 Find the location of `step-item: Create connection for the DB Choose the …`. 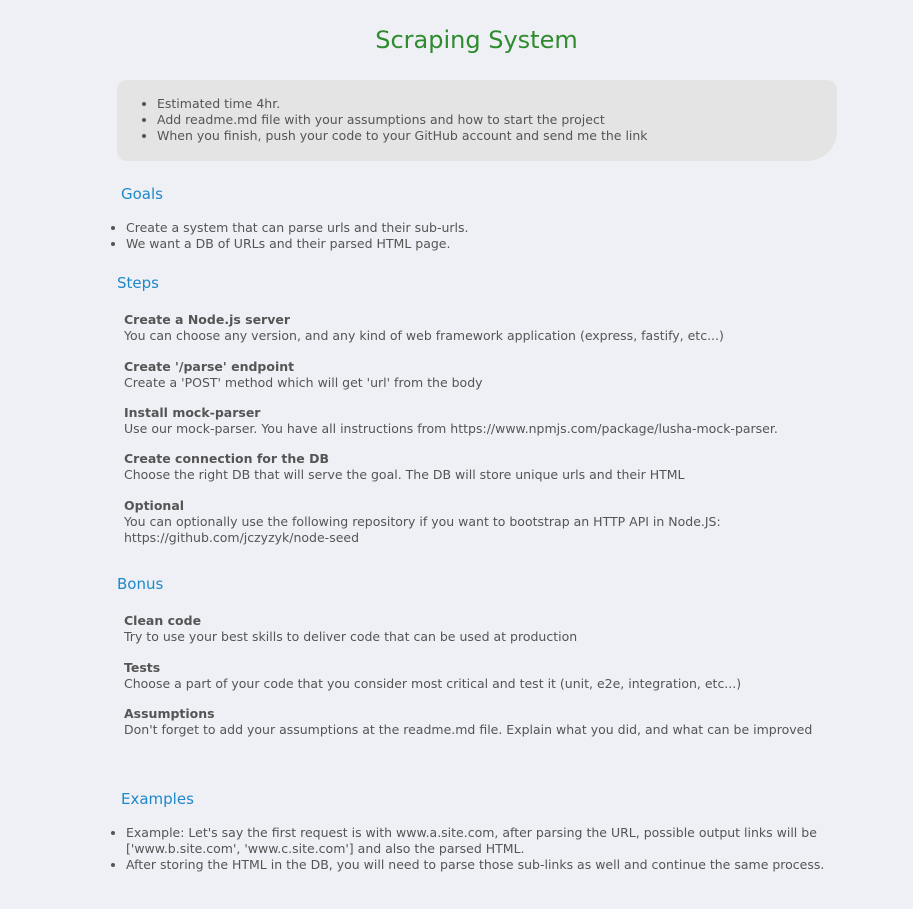

step-item: Create connection for the DB Choose the … is located at coordinates (484, 467).